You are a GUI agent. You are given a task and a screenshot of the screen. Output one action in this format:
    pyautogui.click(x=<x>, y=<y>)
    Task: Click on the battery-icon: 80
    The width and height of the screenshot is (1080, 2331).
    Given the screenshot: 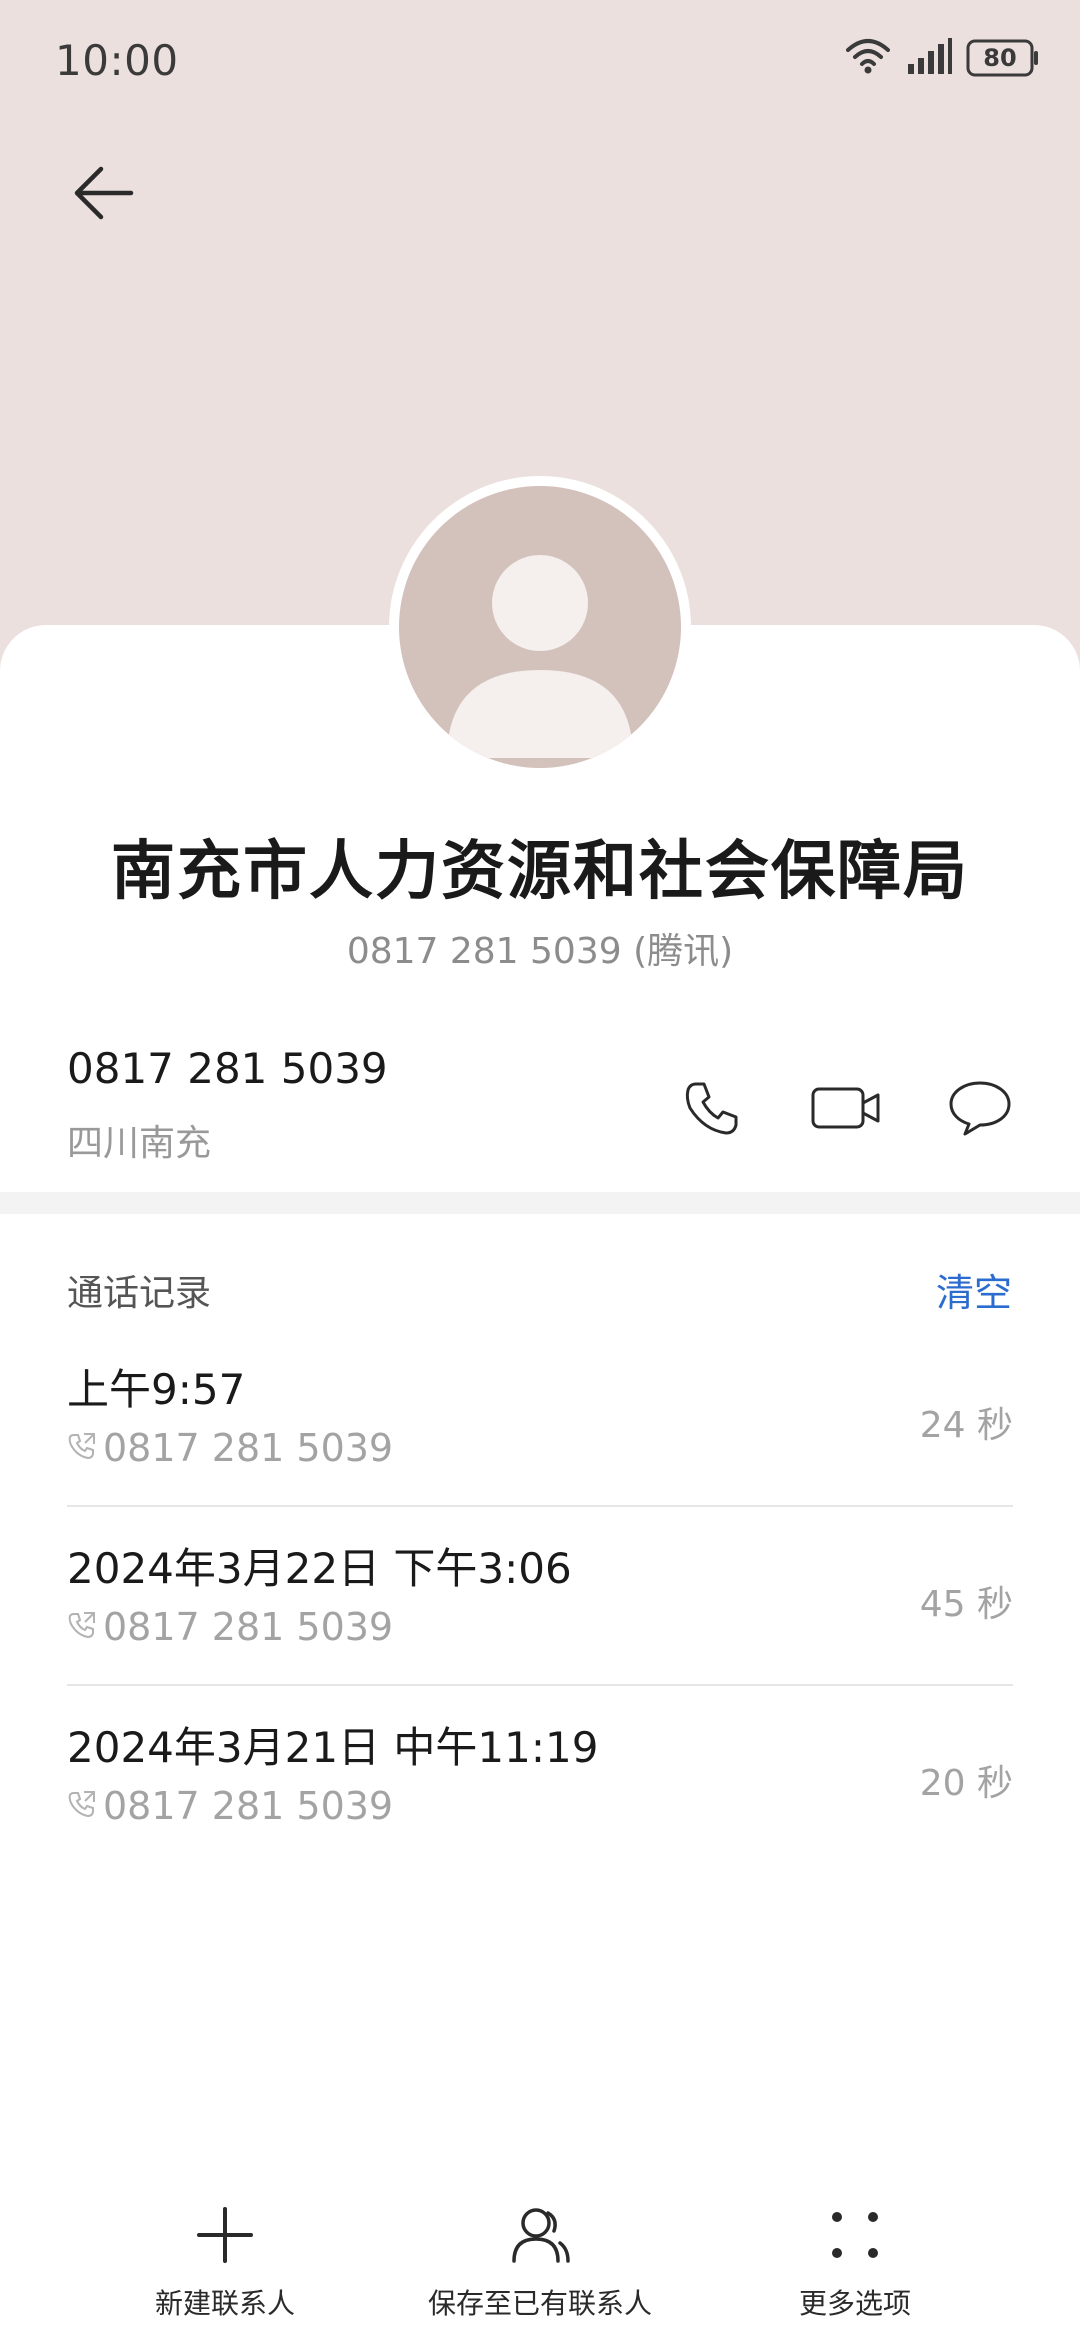 What is the action you would take?
    pyautogui.click(x=1003, y=58)
    